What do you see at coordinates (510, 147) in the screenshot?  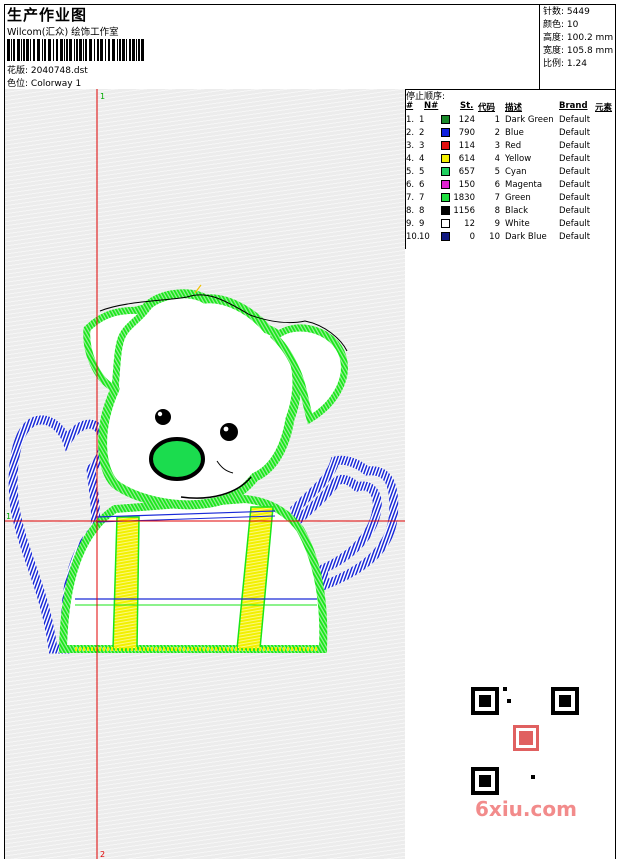 I see `table-row: 3. 3 114 3 Red Default` at bounding box center [510, 147].